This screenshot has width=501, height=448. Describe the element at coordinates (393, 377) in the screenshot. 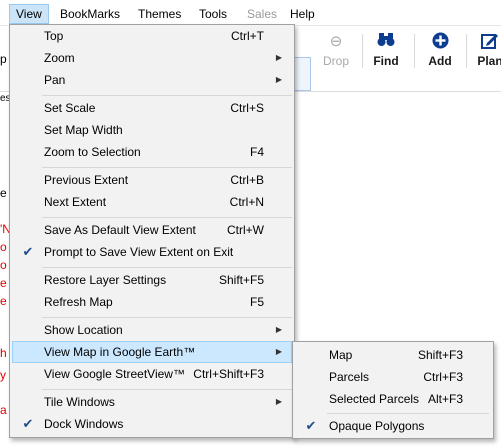

I see `submenu-item-parcels: Parcels Ctrl+F3` at that location.